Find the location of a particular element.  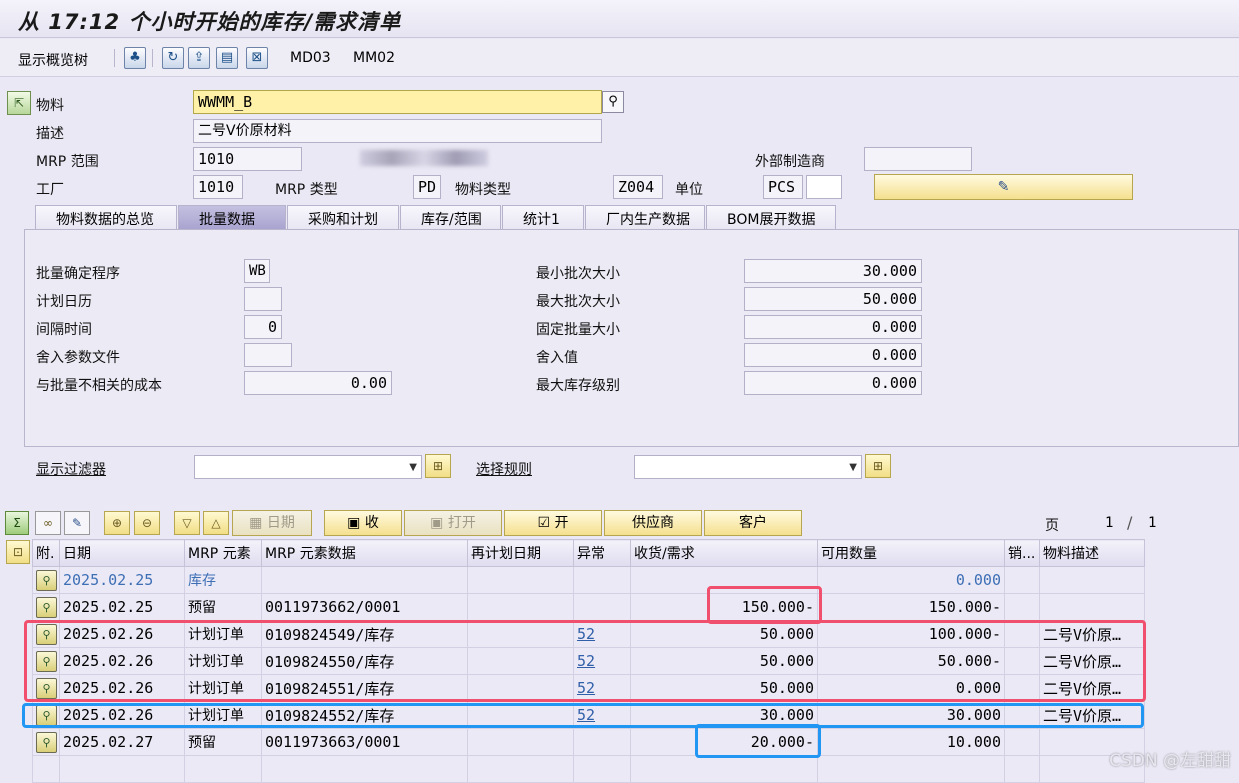

layout-icon: ⊡ is located at coordinates (18, 552).